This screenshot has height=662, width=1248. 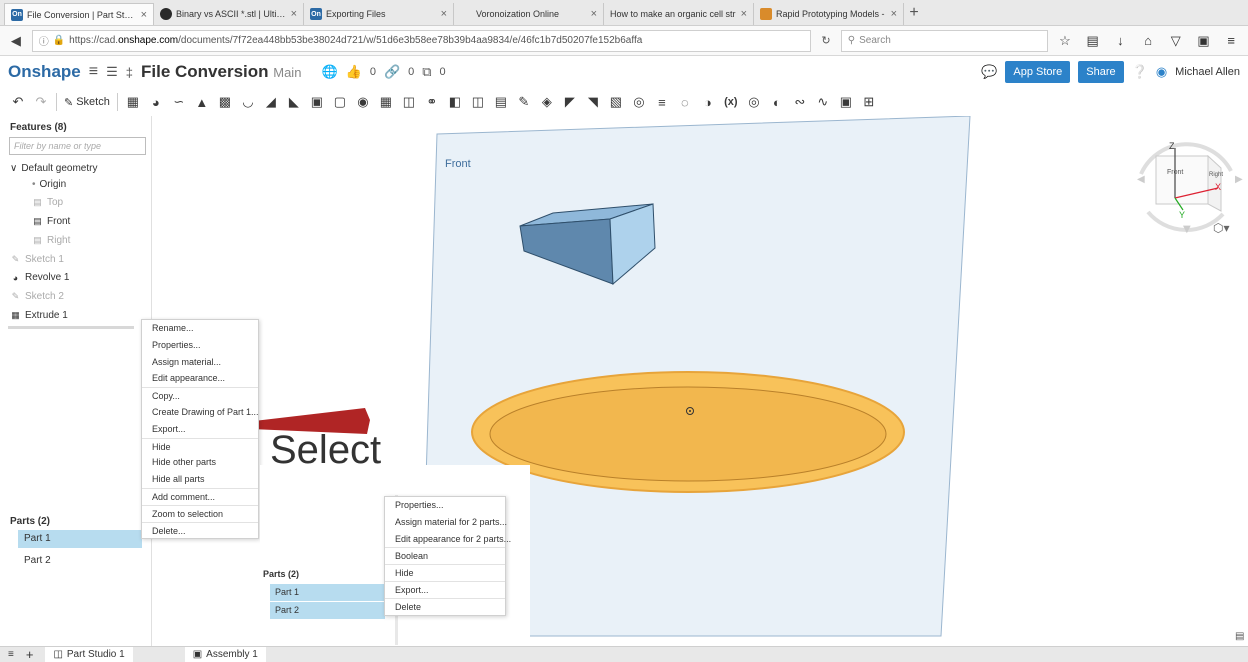 What do you see at coordinates (39, 315) in the screenshot?
I see `feature-extrude-1: ▦ Extrude 1` at bounding box center [39, 315].